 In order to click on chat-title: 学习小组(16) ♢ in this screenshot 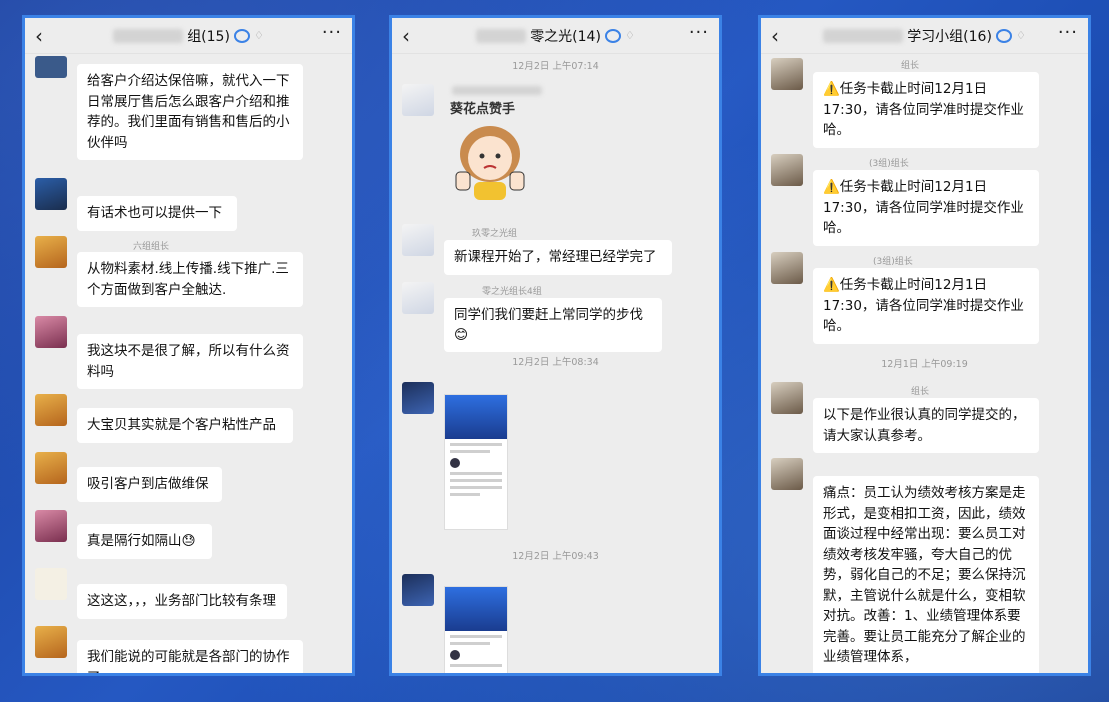, I will do `click(924, 36)`.